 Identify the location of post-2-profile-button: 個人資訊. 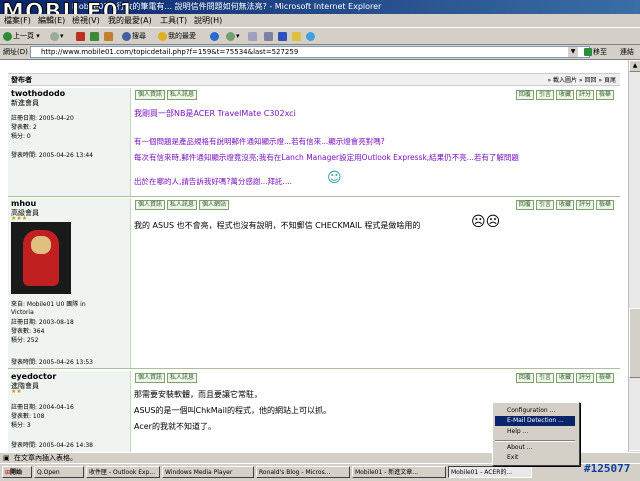
(150, 205).